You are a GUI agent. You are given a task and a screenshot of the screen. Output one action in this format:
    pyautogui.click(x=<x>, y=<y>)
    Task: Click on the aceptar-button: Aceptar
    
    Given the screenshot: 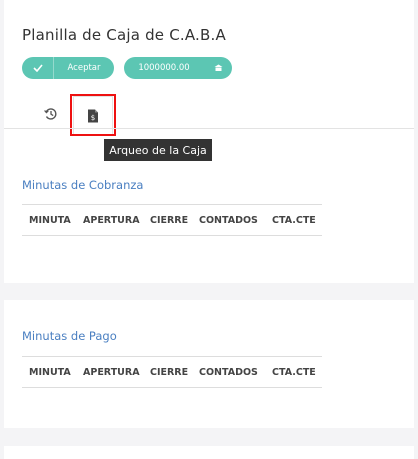 What is the action you would take?
    pyautogui.click(x=68, y=68)
    